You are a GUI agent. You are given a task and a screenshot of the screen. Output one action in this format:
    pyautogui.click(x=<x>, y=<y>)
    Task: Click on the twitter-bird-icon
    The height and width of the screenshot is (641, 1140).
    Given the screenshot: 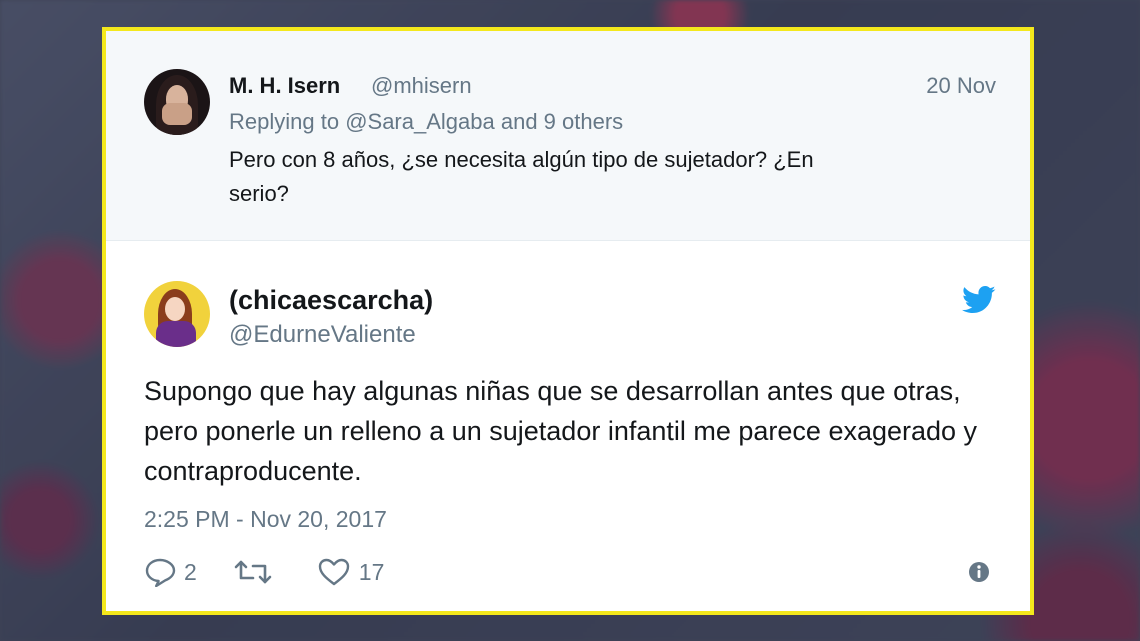 What is the action you would take?
    pyautogui.click(x=979, y=300)
    